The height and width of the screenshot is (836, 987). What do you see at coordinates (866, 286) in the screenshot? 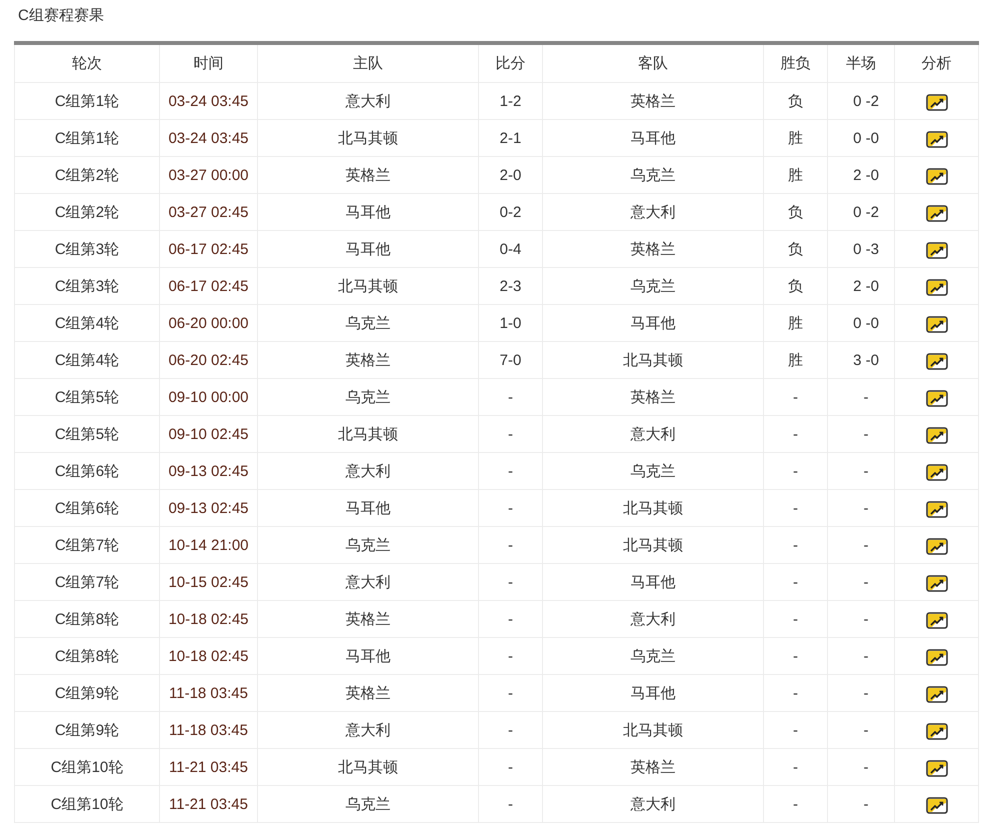
I see `half-time-cell: 2 -0` at bounding box center [866, 286].